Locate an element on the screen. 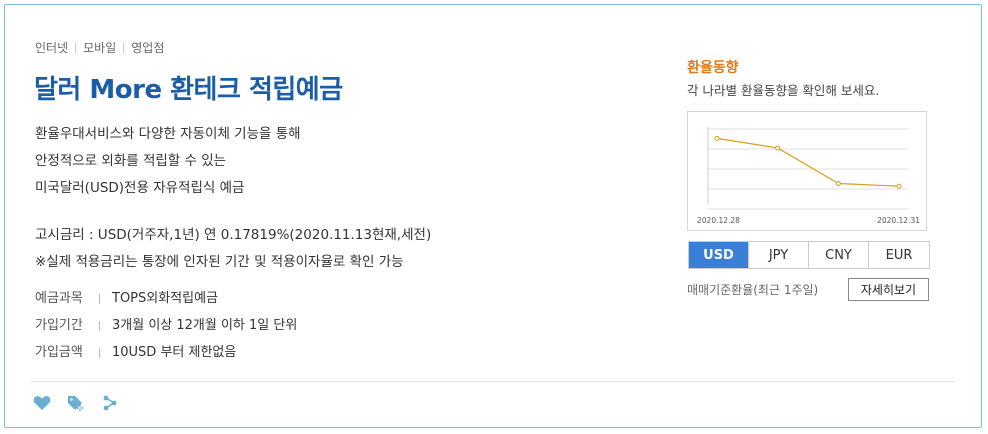 The width and height of the screenshot is (988, 434). x-tick-start: 2020.12.28 is located at coordinates (718, 220).